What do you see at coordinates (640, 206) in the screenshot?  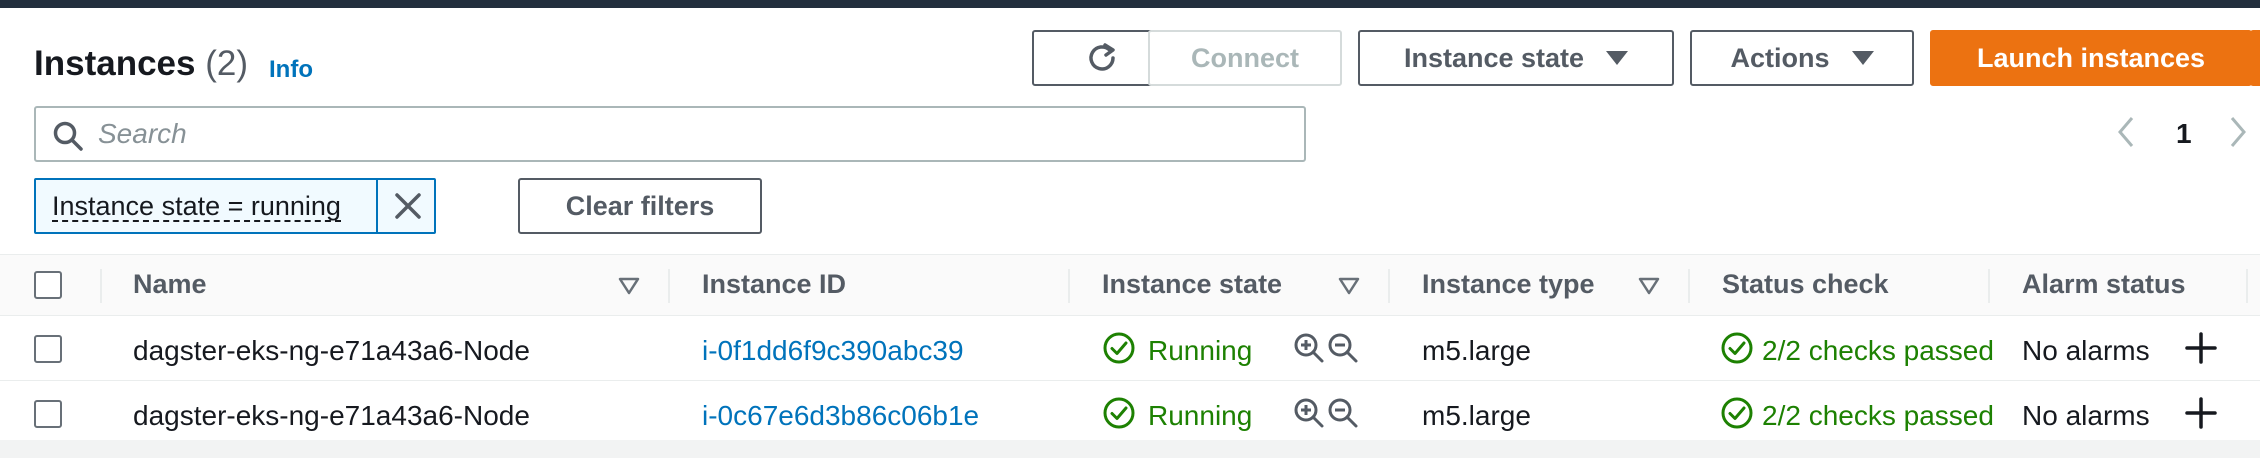 I see `clear-filters-button: Clear filters` at bounding box center [640, 206].